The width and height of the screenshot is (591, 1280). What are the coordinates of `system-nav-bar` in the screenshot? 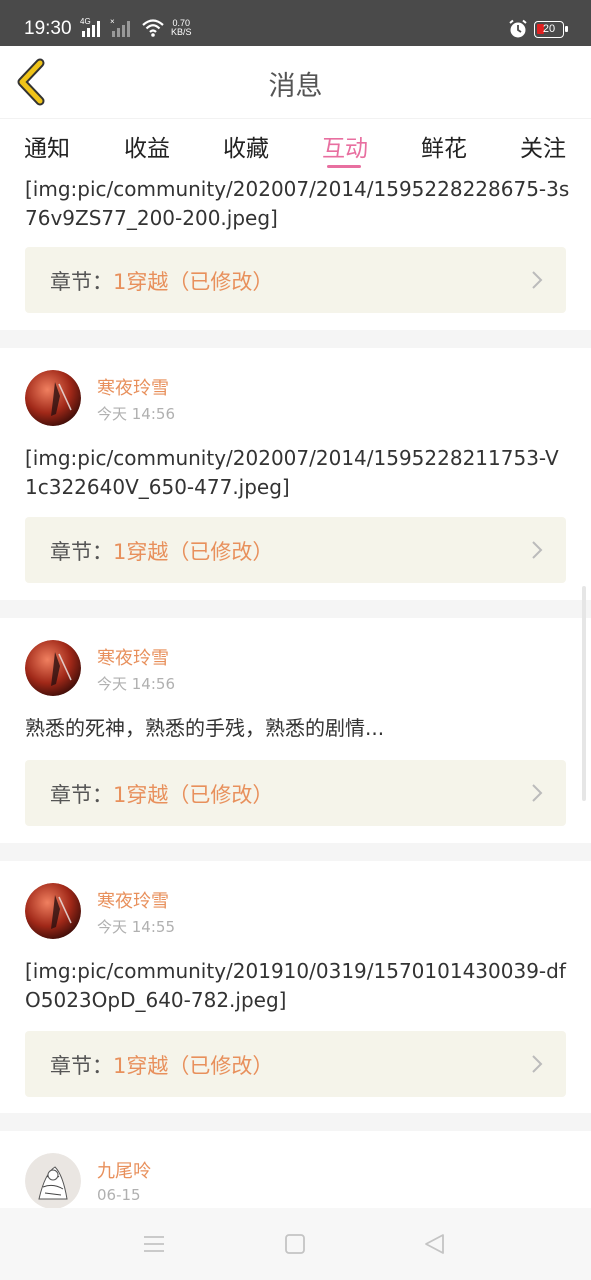 It's located at (295, 1244).